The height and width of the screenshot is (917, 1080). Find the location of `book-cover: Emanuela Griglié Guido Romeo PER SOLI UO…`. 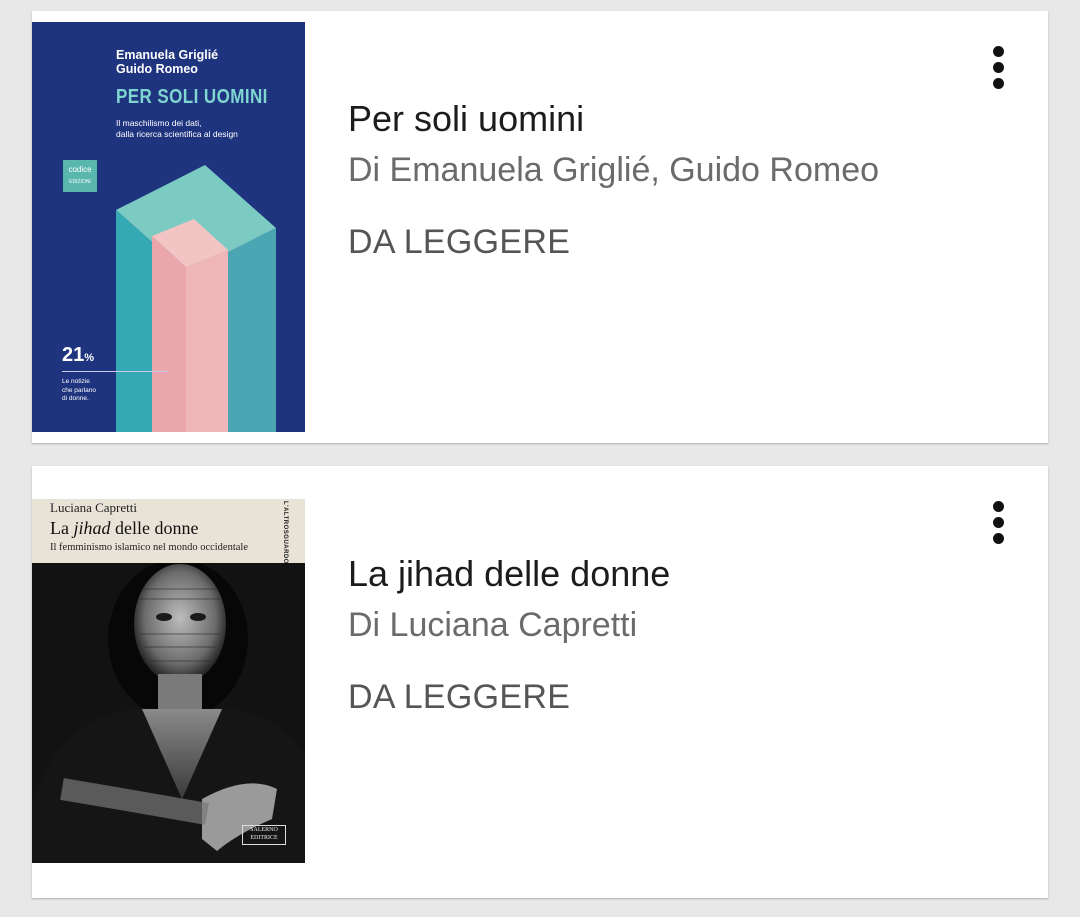

book-cover: Emanuela Griglié Guido Romeo PER SOLI UO… is located at coordinates (168, 227).